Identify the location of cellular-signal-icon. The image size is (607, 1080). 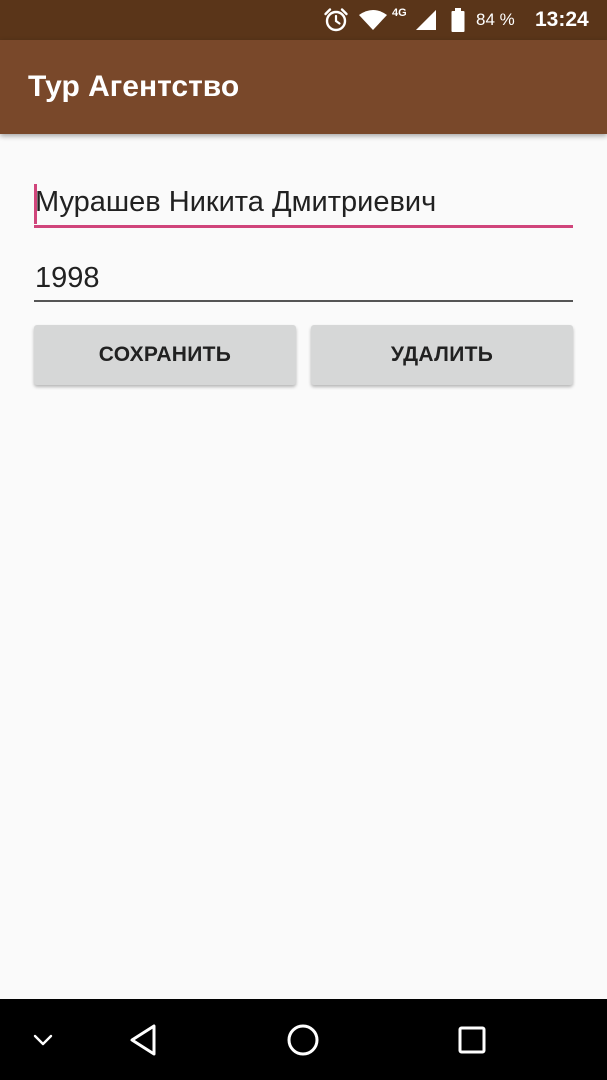
(425, 20).